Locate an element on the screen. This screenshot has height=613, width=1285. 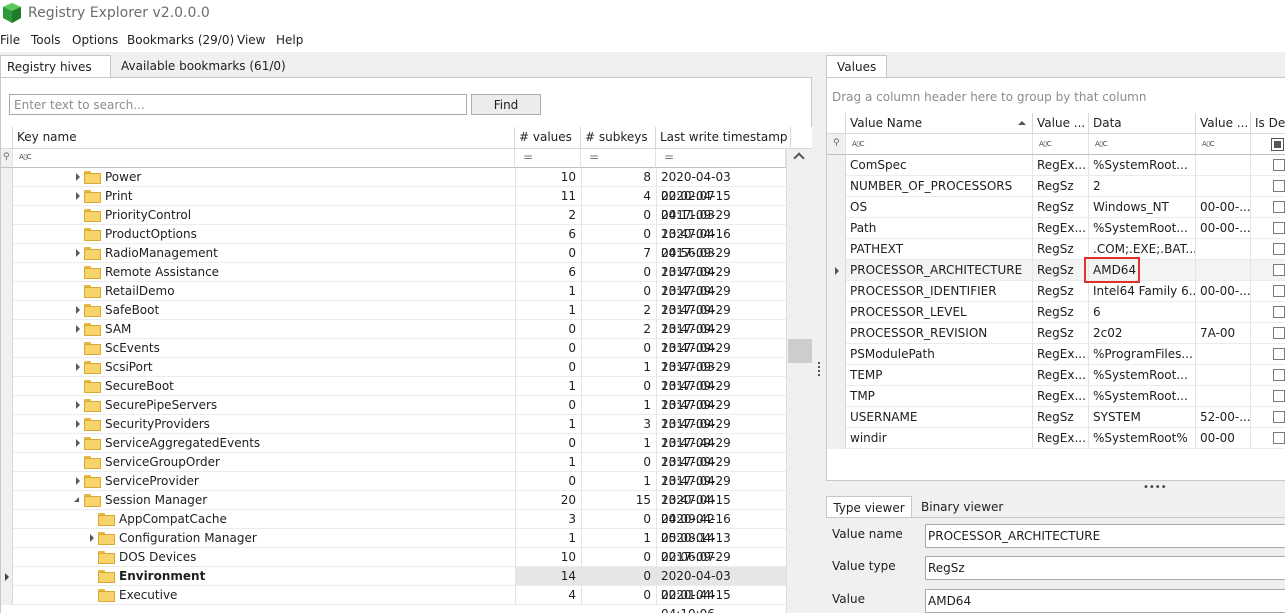
filter-timestamp: = is located at coordinates (721, 158).